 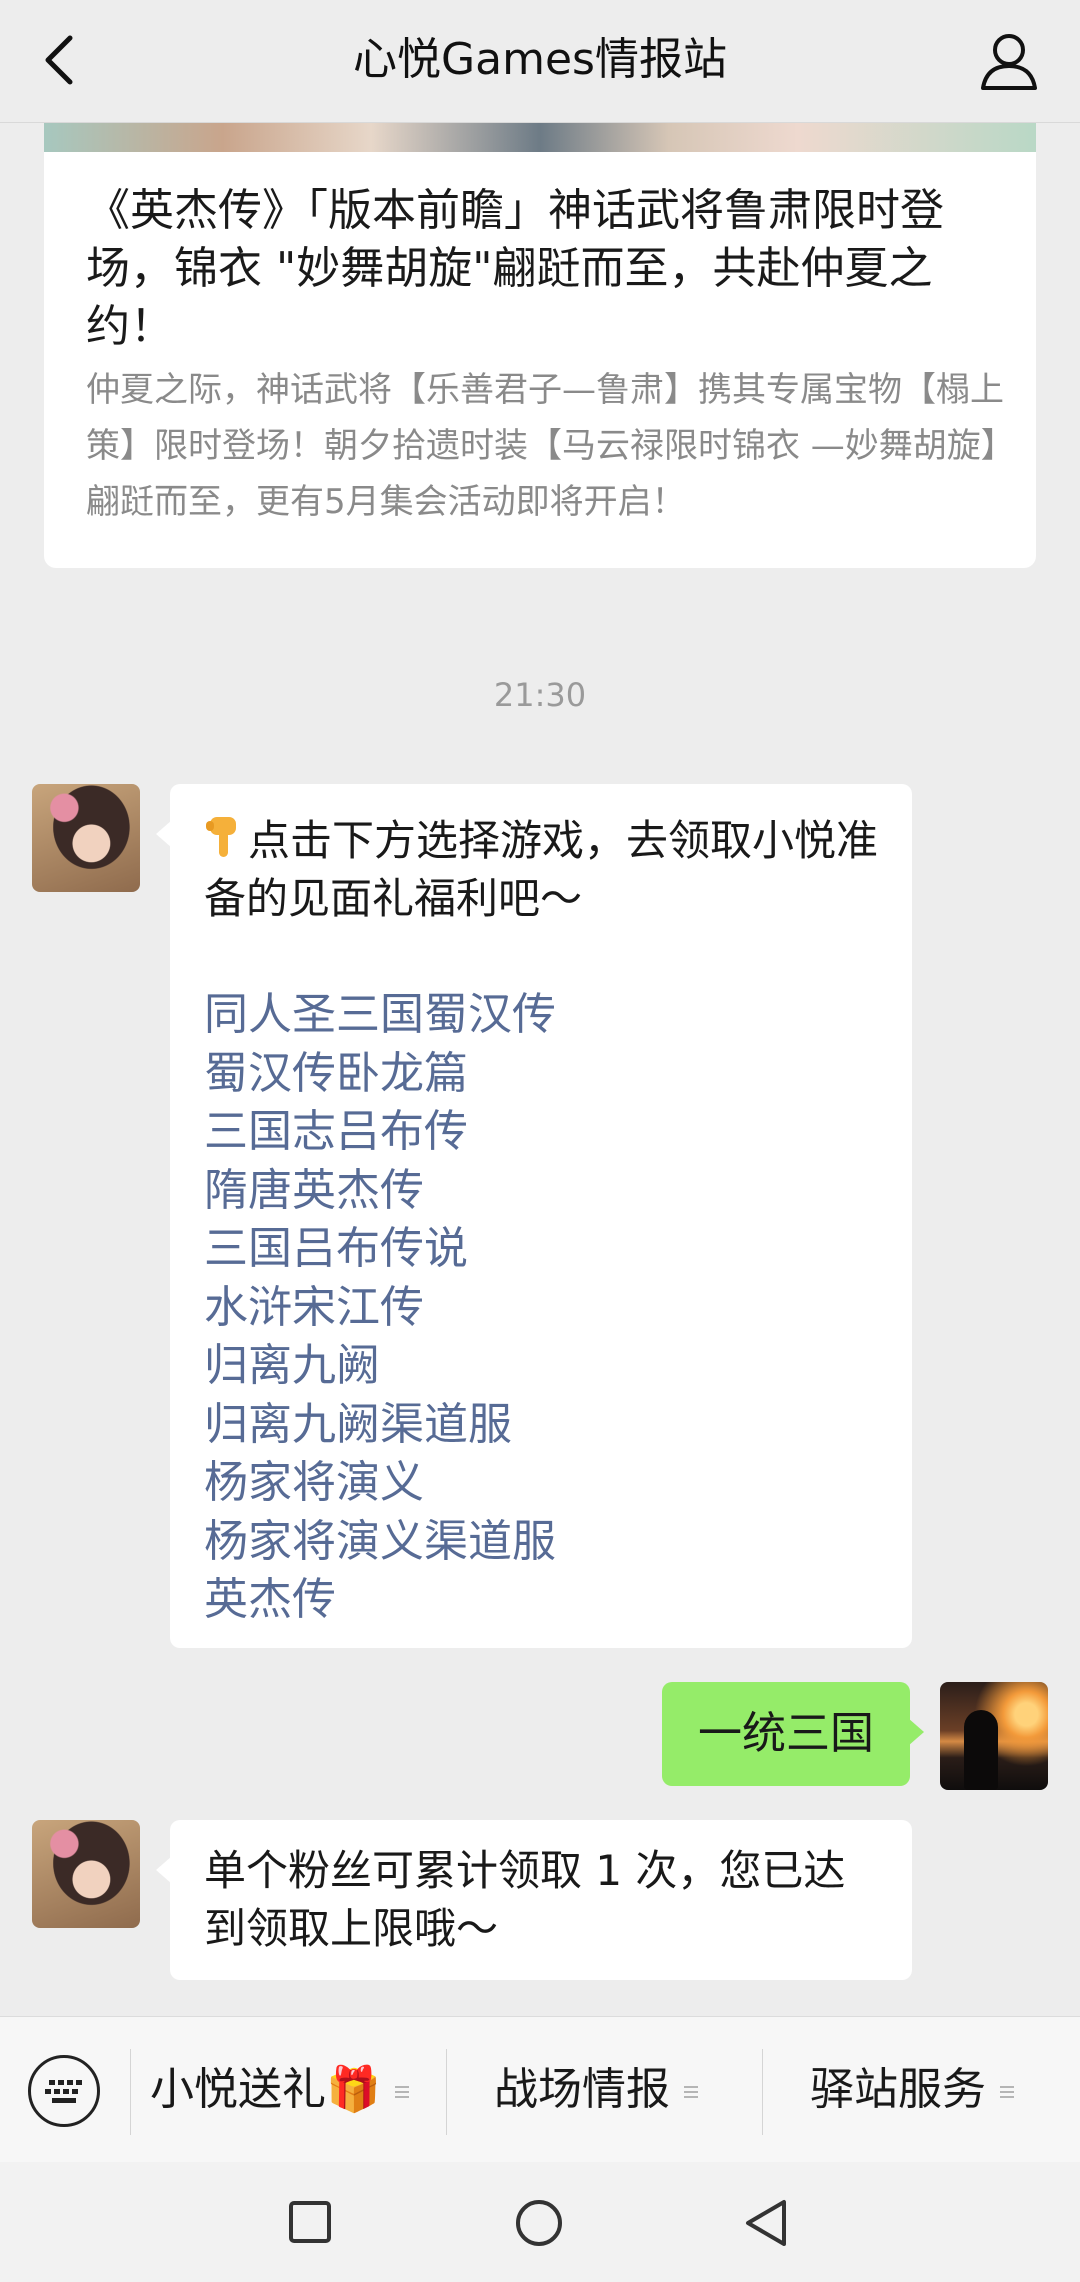 I want to click on recent-apps-square-icon, so click(x=310, y=2222).